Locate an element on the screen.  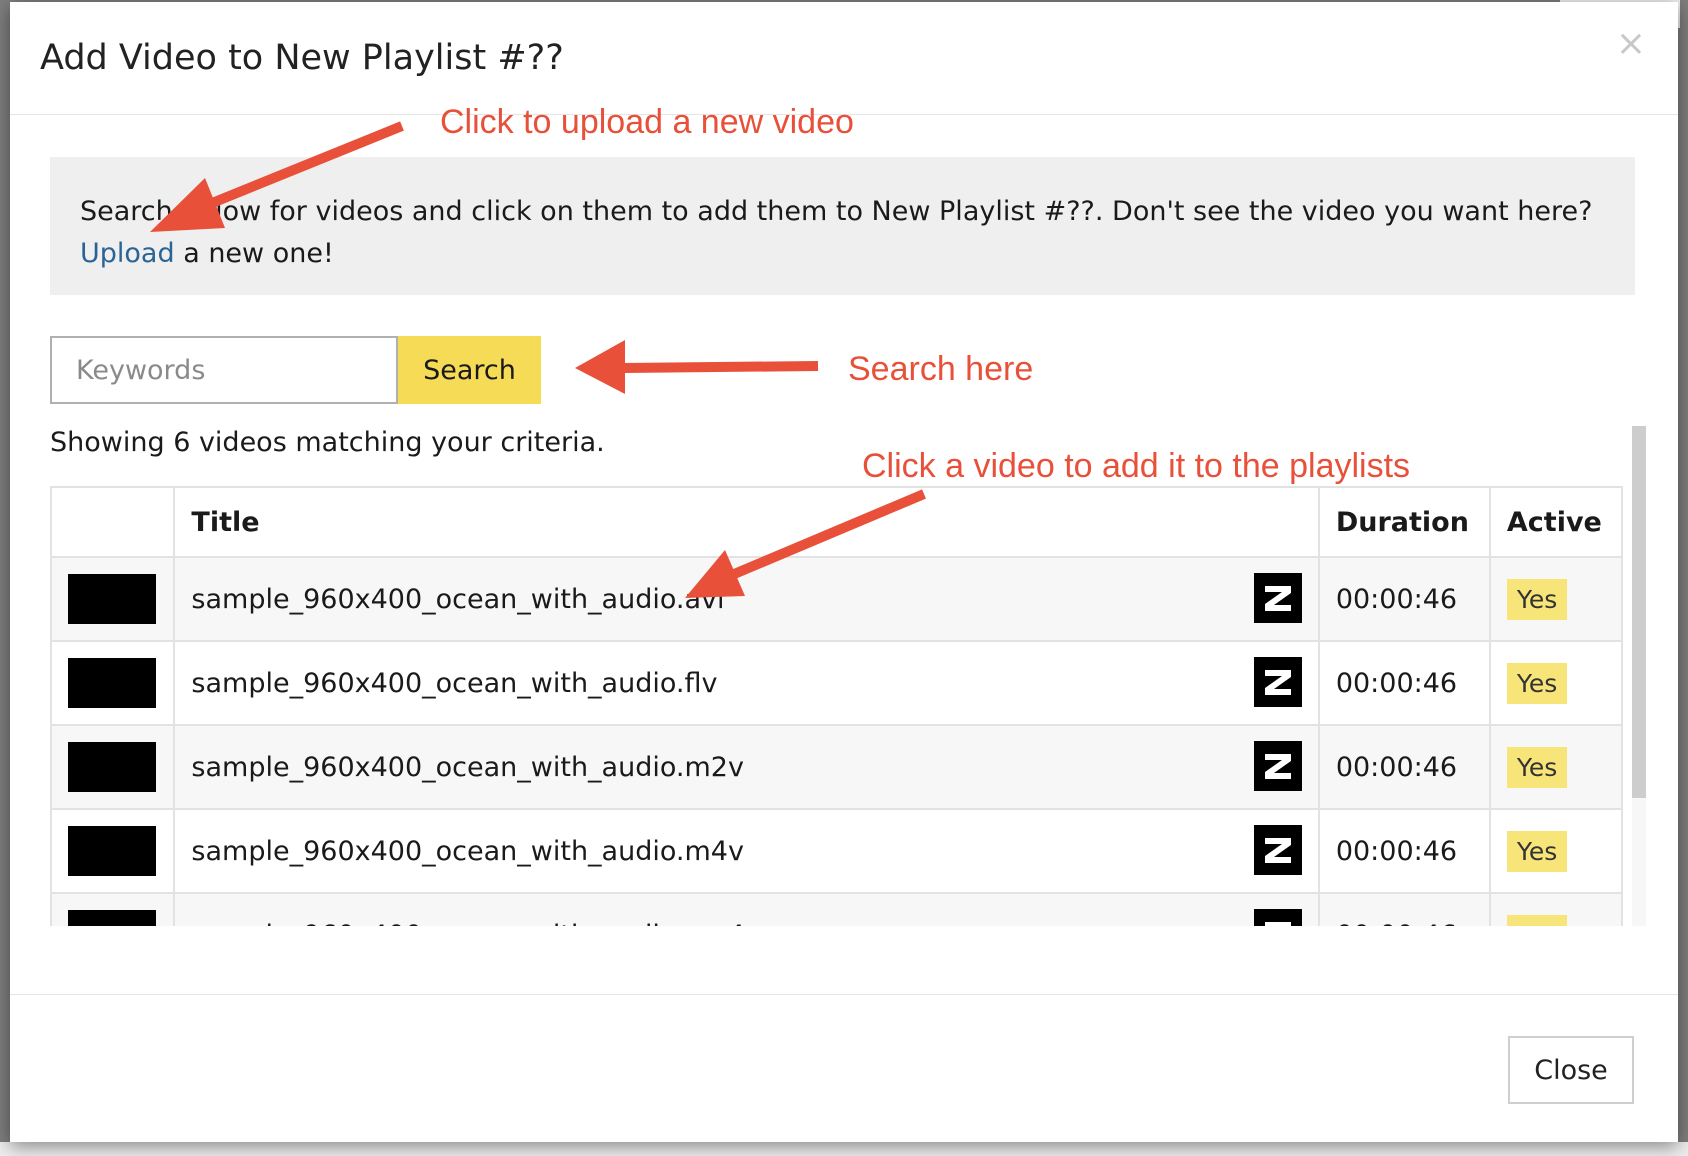
modal-title: Add Video to New Playlist #?? is located at coordinates (302, 58).